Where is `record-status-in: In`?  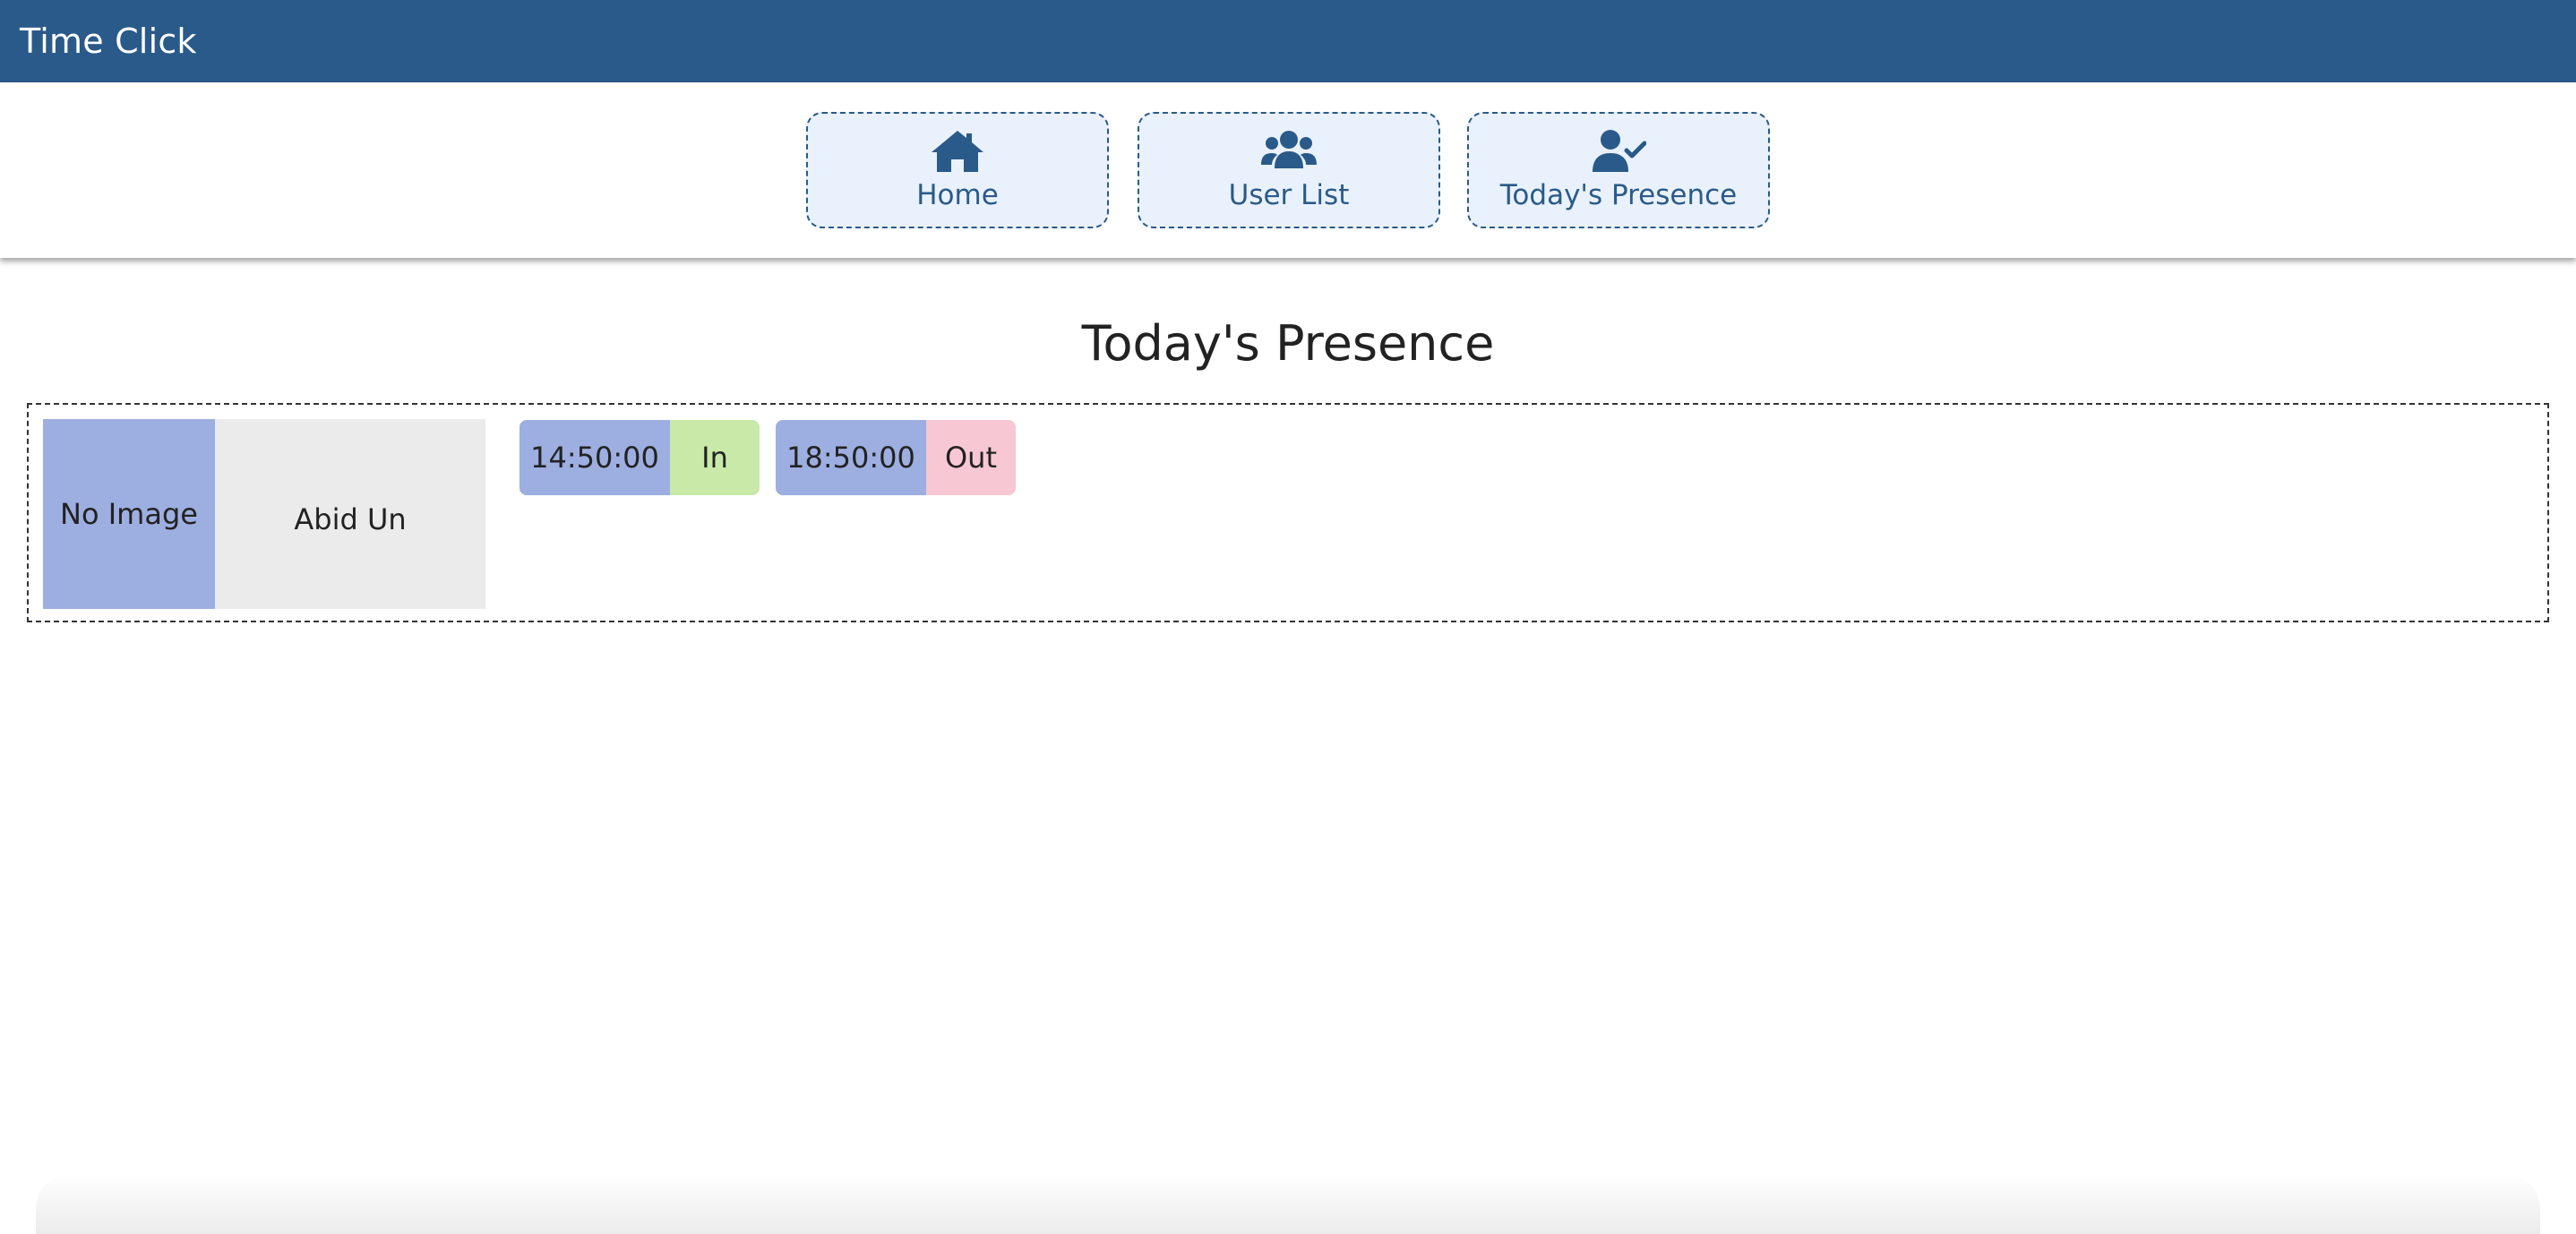 record-status-in: In is located at coordinates (715, 457).